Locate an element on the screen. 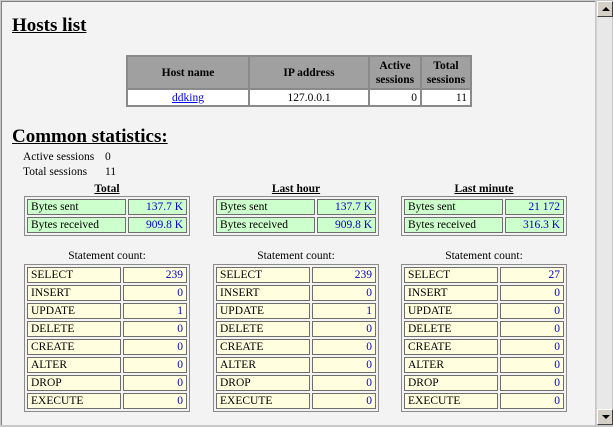 The height and width of the screenshot is (427, 613). bytes-sent-row: Bytes sent 21 172 is located at coordinates (484, 207).